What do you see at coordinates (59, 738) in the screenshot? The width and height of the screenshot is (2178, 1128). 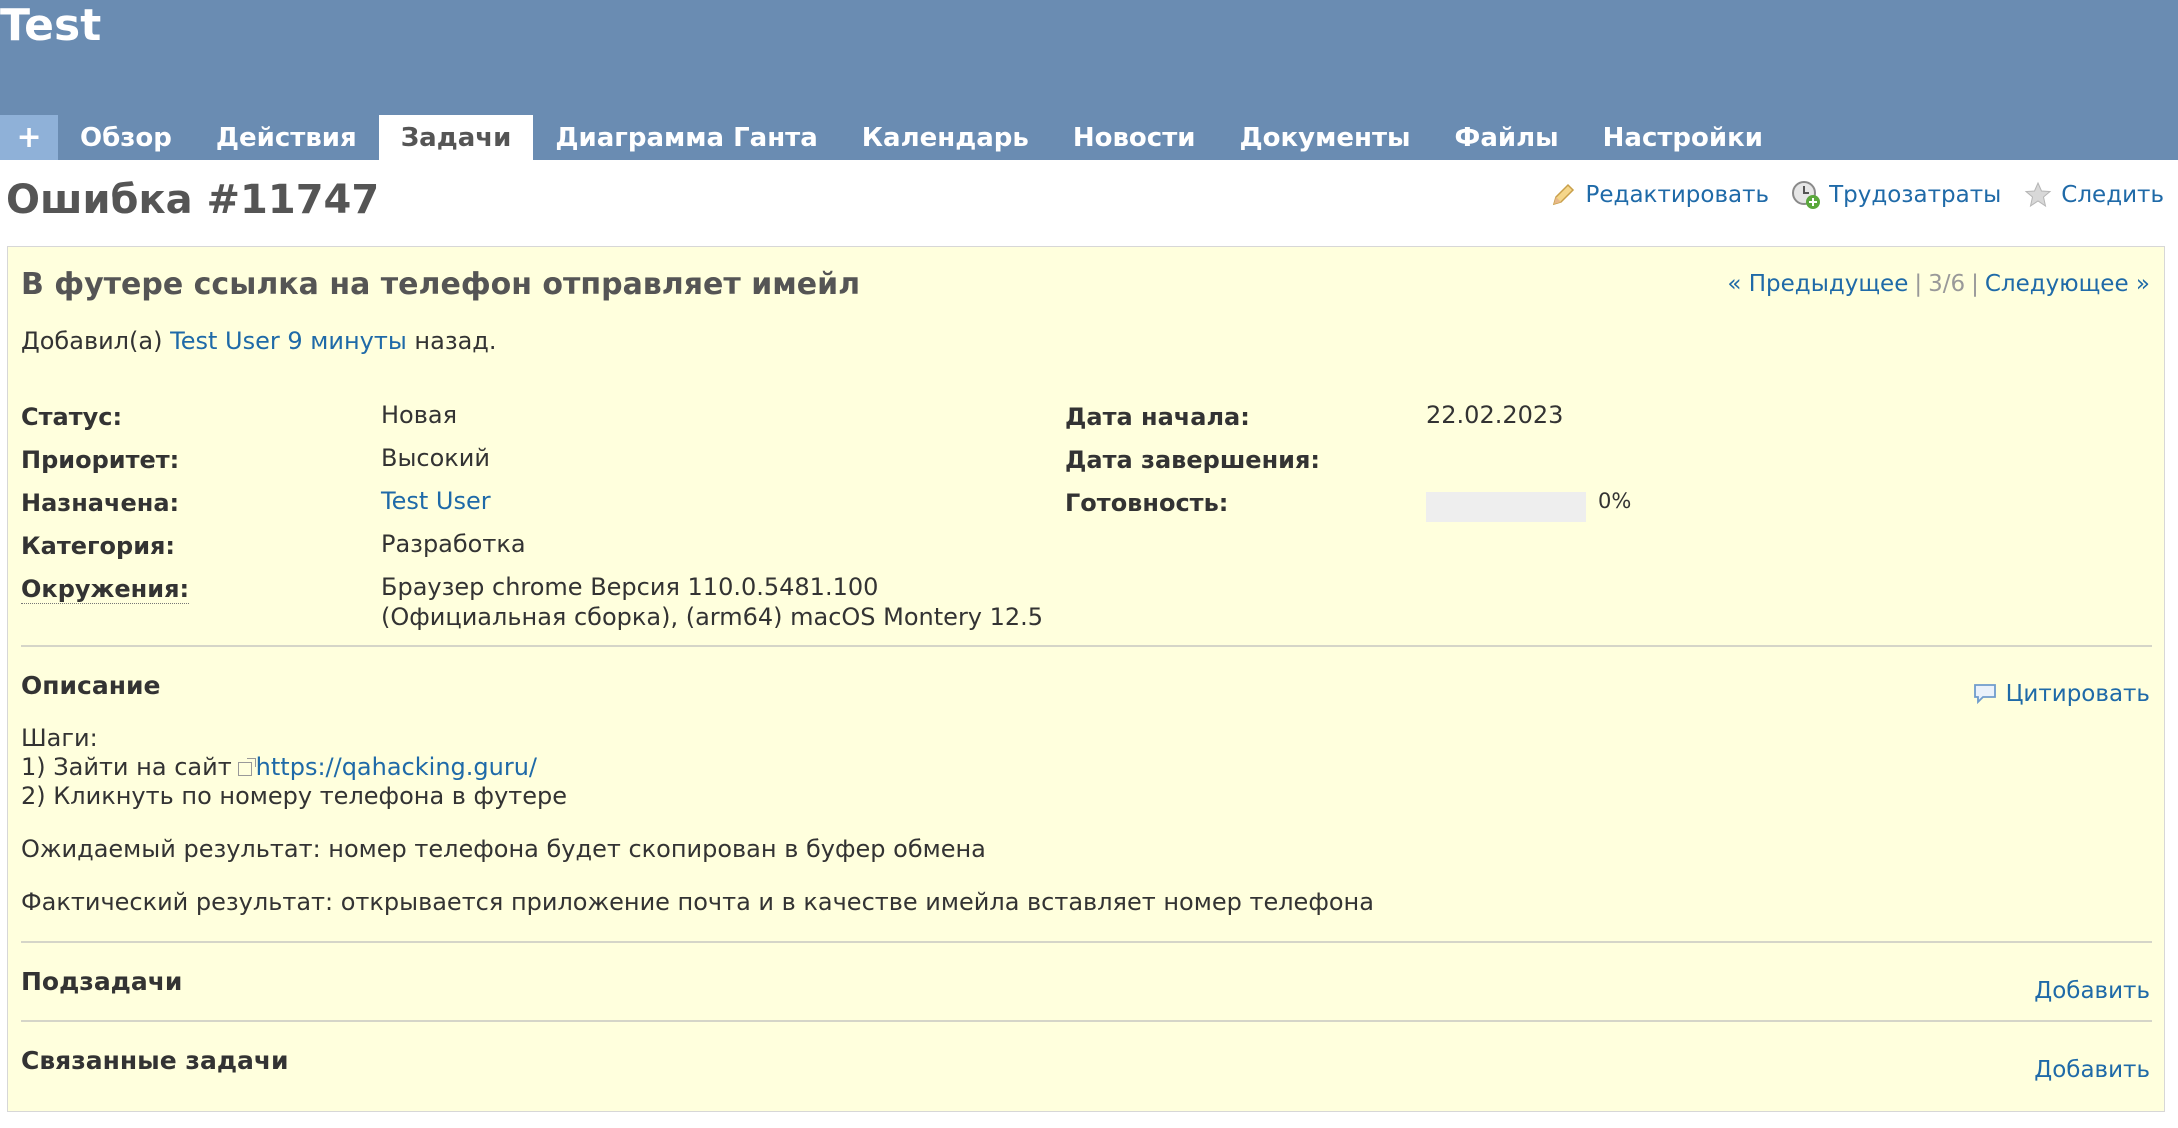 I see `steps-title: Шаги:` at bounding box center [59, 738].